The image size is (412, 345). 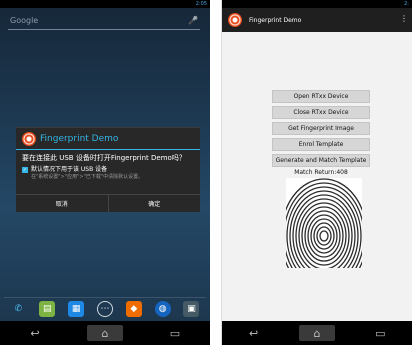 What do you see at coordinates (47, 308) in the screenshot?
I see `messages-icon: ▤` at bounding box center [47, 308].